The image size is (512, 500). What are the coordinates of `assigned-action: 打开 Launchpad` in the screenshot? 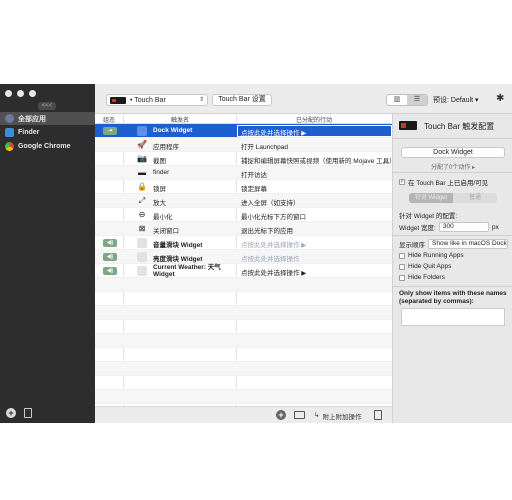 It's located at (264, 146).